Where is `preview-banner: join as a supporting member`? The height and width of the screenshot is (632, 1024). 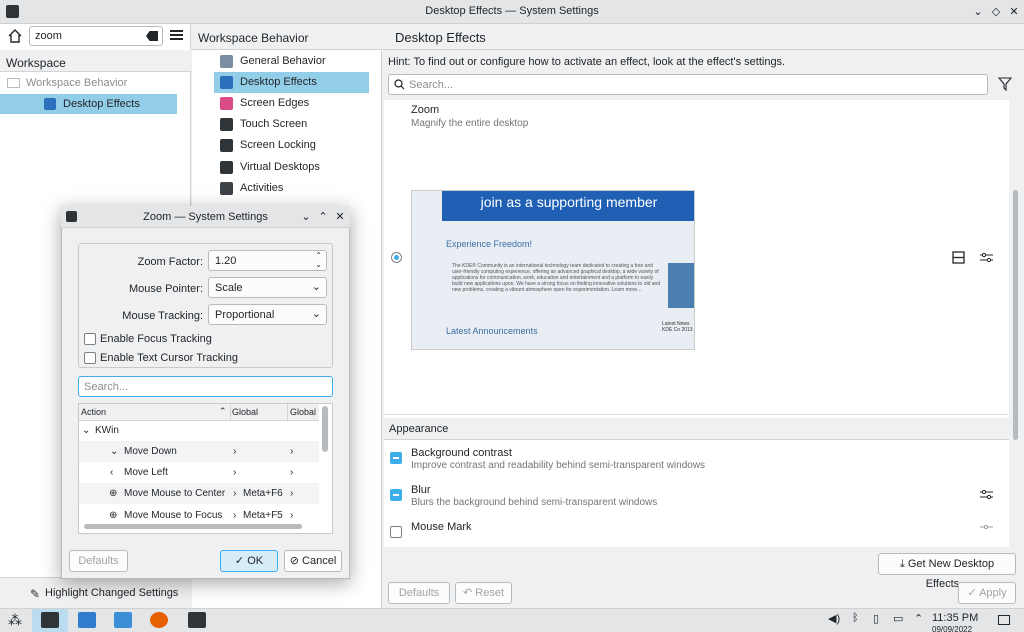 preview-banner: join as a supporting member is located at coordinates (568, 206).